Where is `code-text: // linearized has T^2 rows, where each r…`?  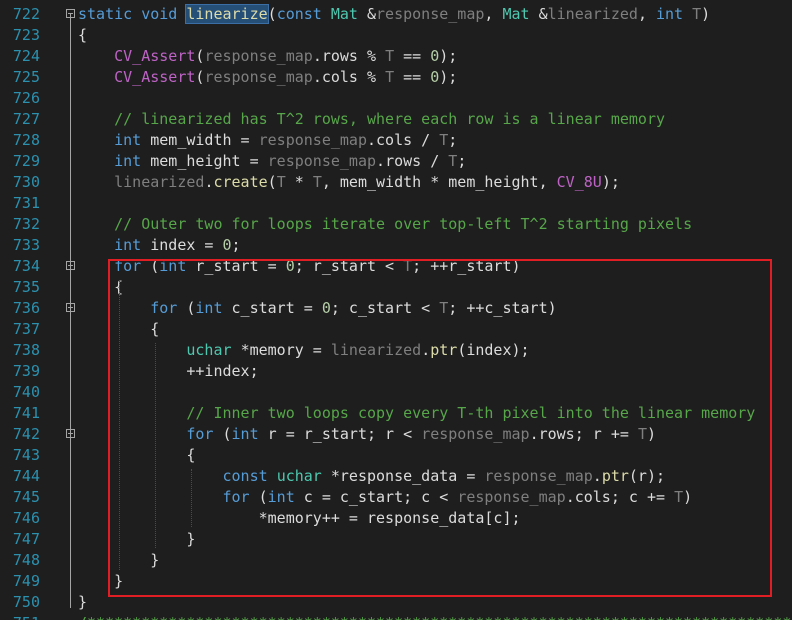 code-text: // linearized has T^2 rows, where each r… is located at coordinates (371, 119).